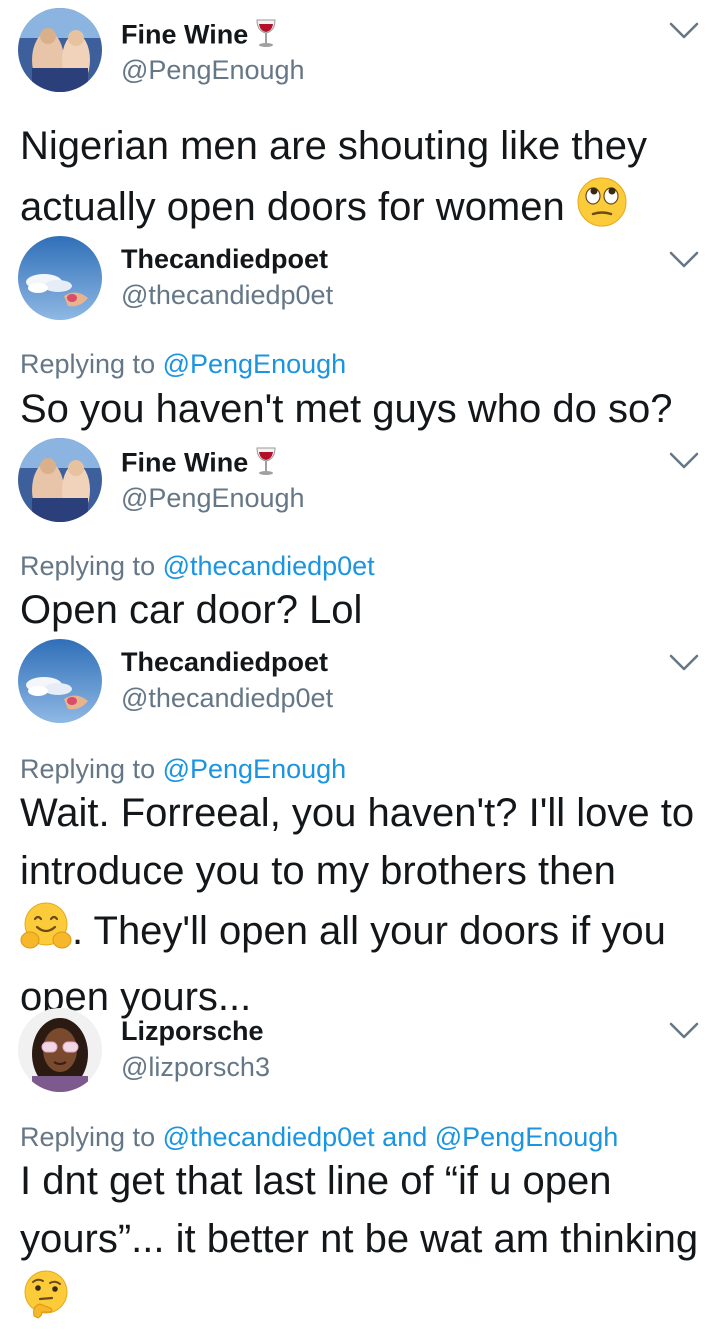 The image size is (720, 1336). What do you see at coordinates (191, 610) in the screenshot?
I see `tweet-text: Open car door? Lol` at bounding box center [191, 610].